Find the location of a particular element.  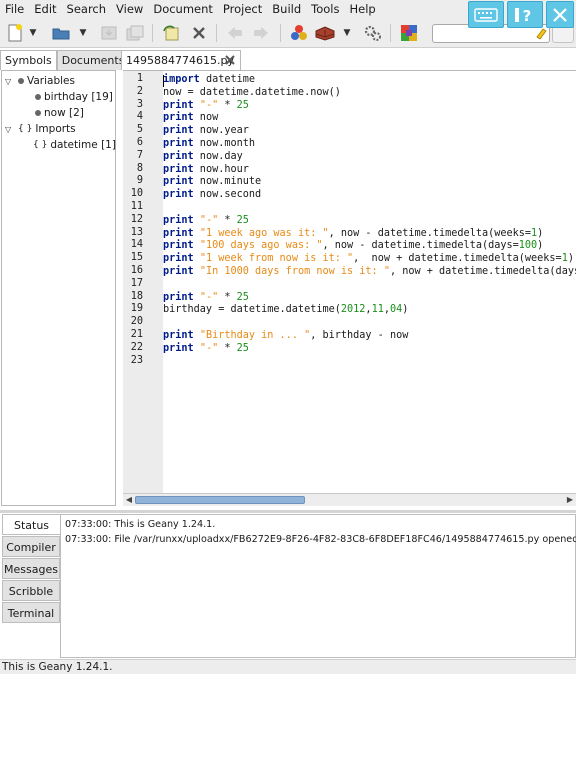

code-line-text: birthday = datetime.datetime(2012,11,04) is located at coordinates (285, 310).